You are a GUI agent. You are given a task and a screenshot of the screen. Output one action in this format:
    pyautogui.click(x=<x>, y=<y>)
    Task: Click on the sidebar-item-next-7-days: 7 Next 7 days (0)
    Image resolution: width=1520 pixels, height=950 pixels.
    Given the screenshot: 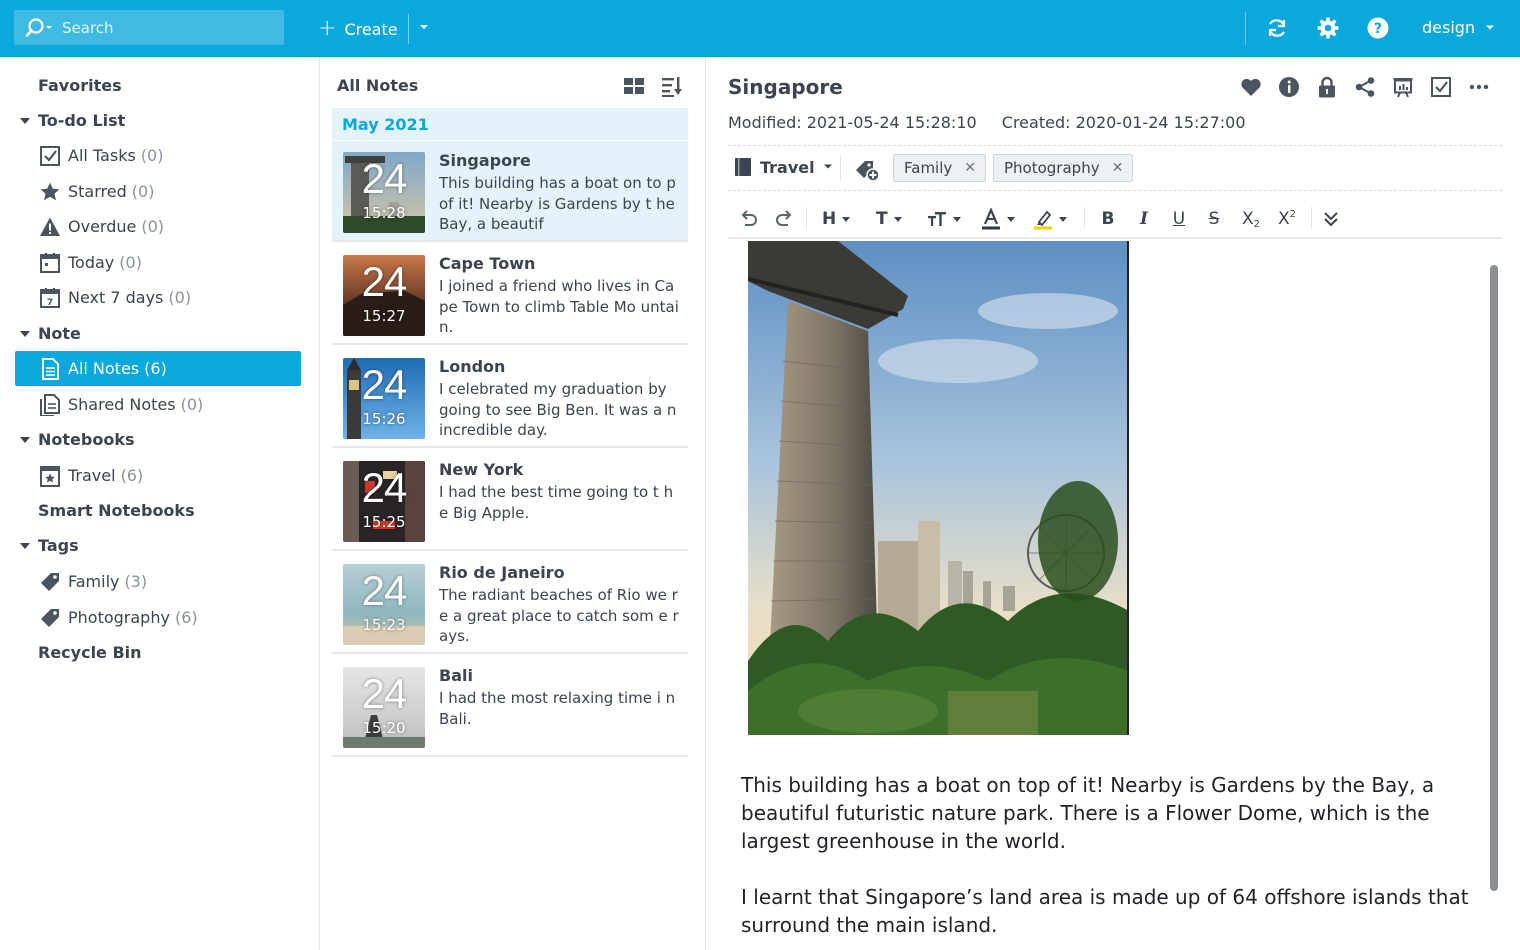 What is the action you would take?
    pyautogui.click(x=158, y=297)
    